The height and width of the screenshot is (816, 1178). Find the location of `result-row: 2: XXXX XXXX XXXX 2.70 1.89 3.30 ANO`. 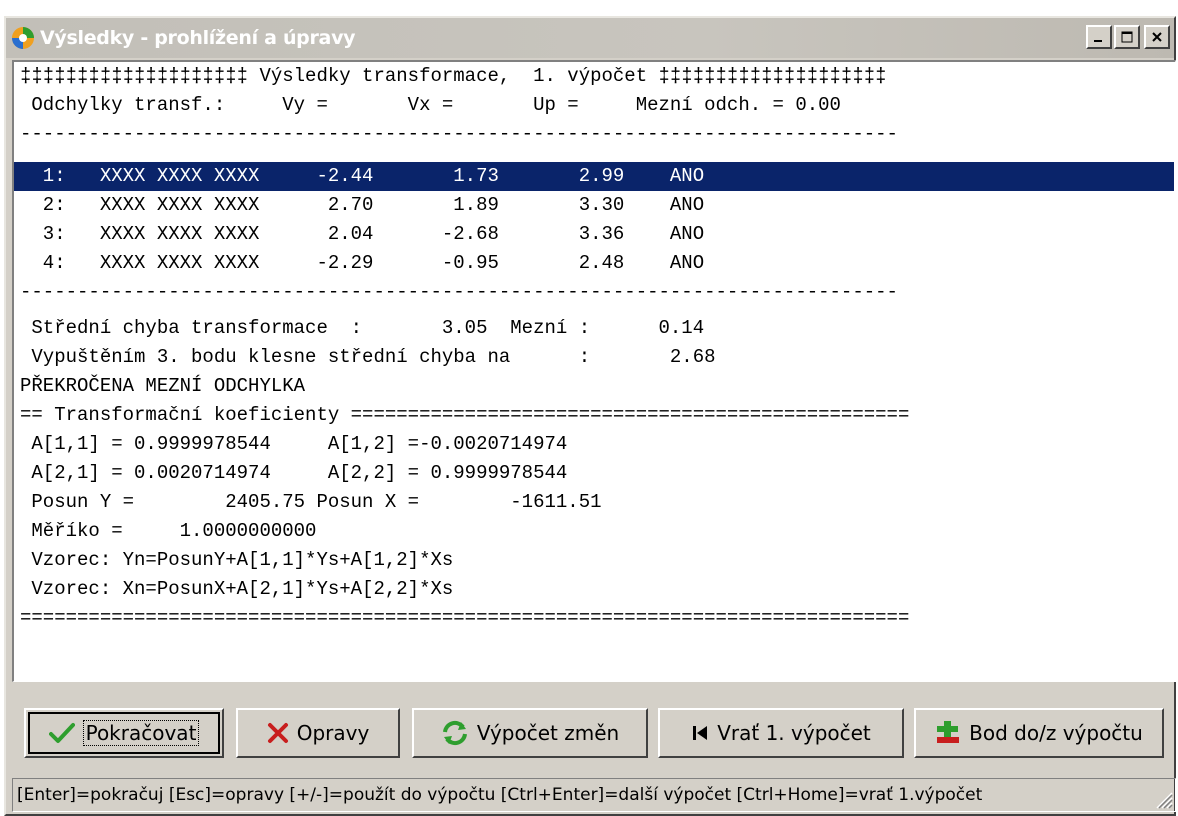

result-row: 2: XXXX XXXX XXXX 2.70 1.89 3.30 ANO is located at coordinates (594, 205).